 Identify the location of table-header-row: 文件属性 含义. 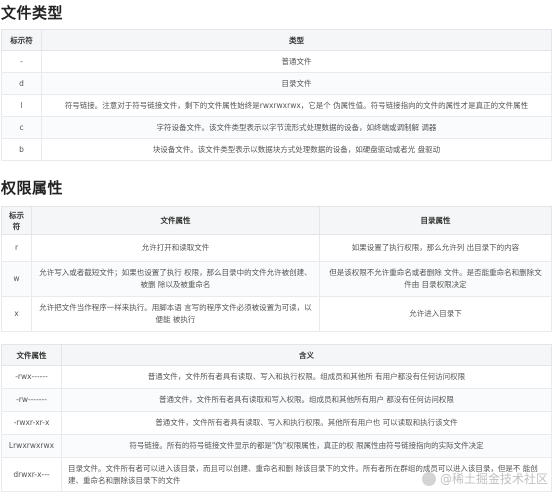
(276, 355).